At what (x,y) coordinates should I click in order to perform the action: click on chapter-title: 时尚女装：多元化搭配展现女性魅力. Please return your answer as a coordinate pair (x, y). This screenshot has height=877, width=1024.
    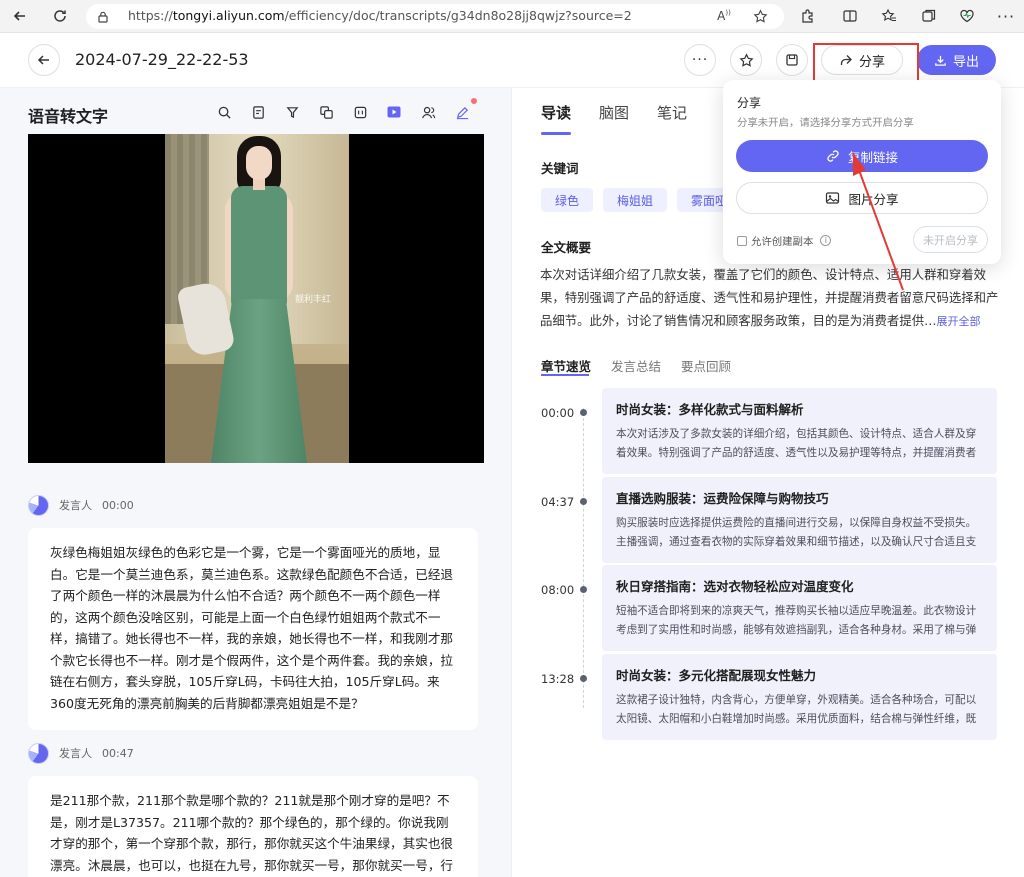
    Looking at the image, I should click on (716, 675).